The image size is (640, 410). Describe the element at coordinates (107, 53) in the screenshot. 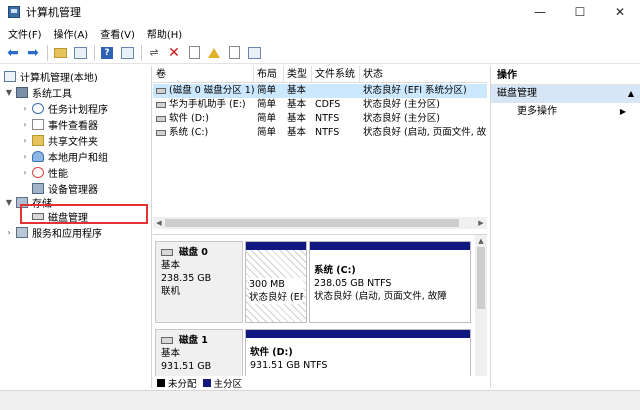

I see `help-icon: ?` at that location.